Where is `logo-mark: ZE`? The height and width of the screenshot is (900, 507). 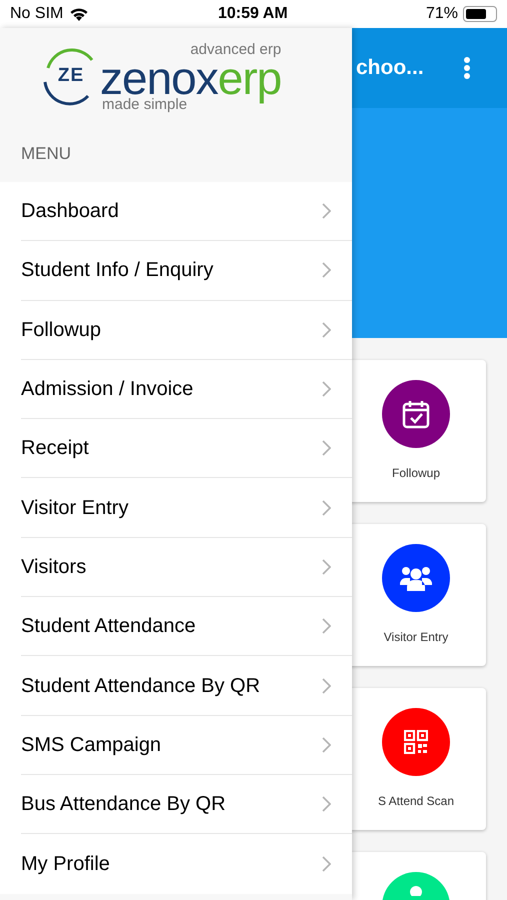 logo-mark: ZE is located at coordinates (71, 77).